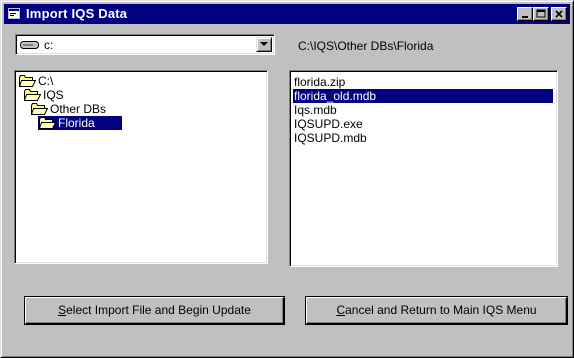 This screenshot has height=358, width=574. I want to click on directory-item-florida: Florida, so click(80, 123).